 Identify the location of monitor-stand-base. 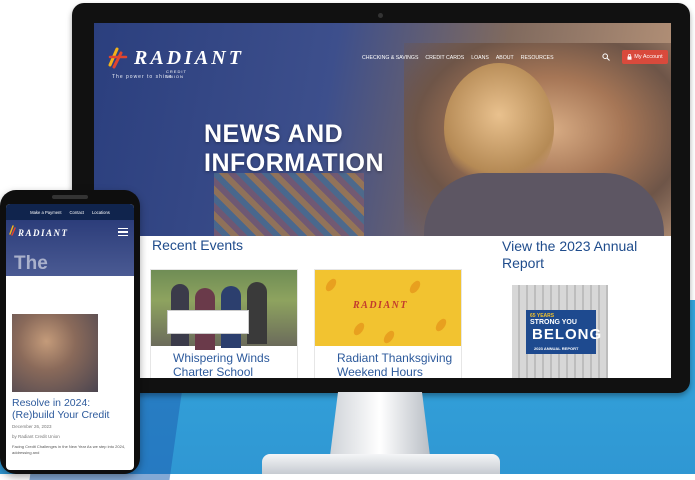
(381, 464).